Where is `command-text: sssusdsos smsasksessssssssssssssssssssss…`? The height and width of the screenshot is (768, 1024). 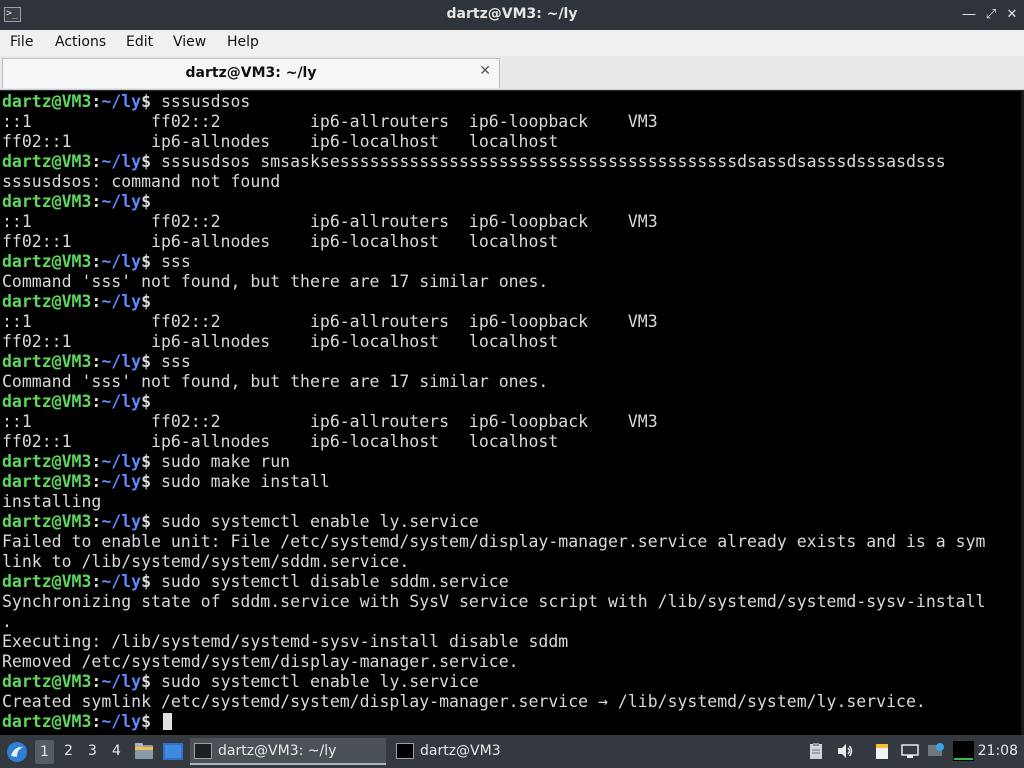 command-text: sssusdsos smsasksessssssssssssssssssssss… is located at coordinates (548, 161).